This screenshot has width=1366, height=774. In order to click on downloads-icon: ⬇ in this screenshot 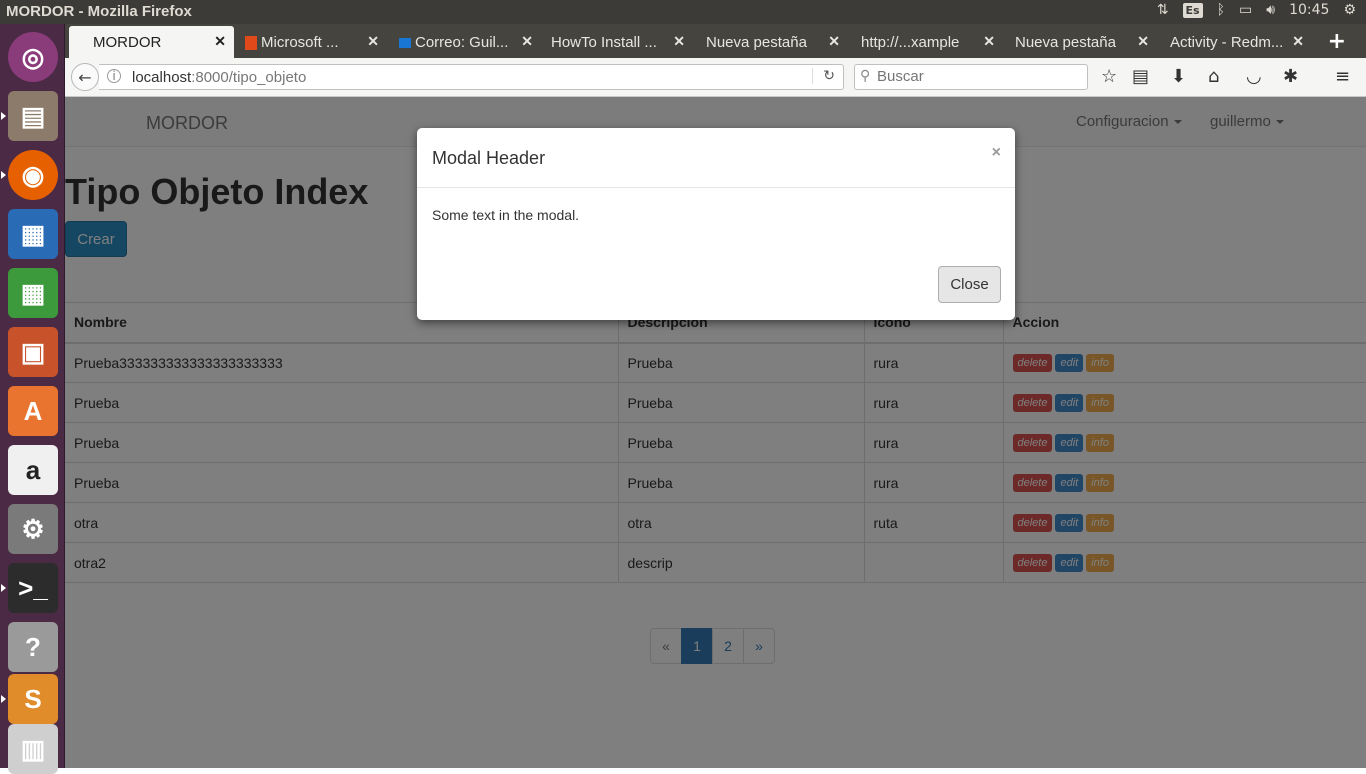, I will do `click(1178, 76)`.